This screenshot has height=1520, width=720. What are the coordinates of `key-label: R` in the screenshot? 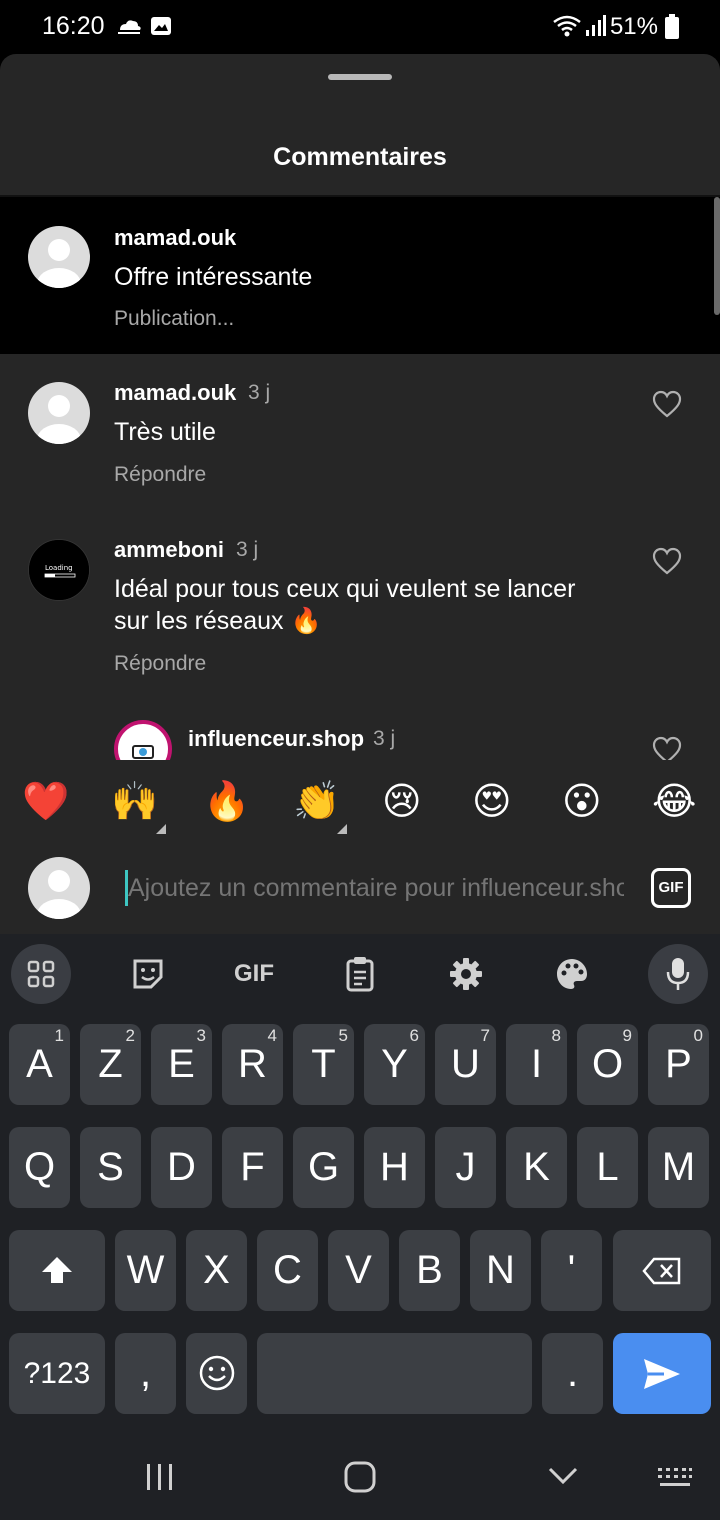 It's located at (252, 1064).